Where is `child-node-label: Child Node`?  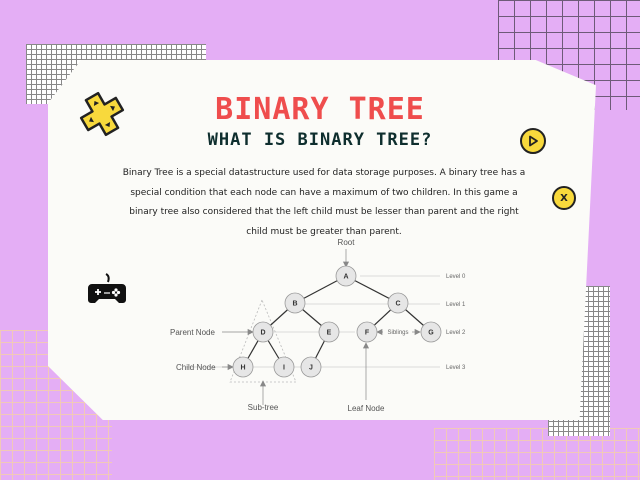 child-node-label: Child Node is located at coordinates (196, 367).